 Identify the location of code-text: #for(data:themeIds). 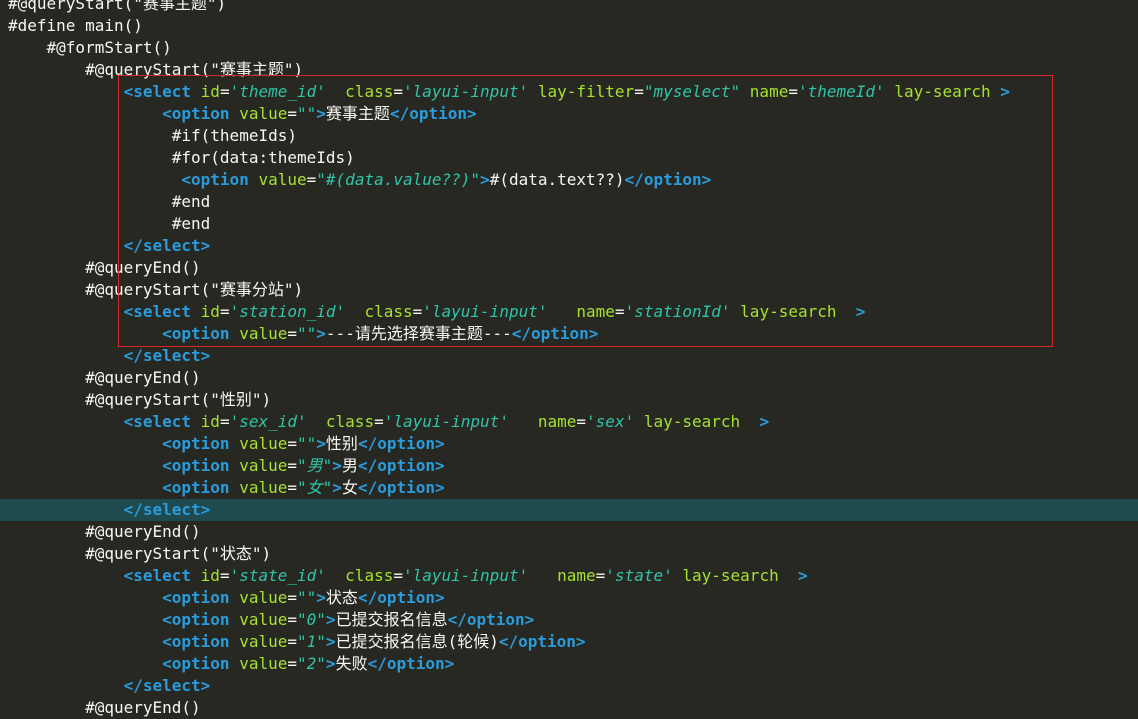
(181, 157).